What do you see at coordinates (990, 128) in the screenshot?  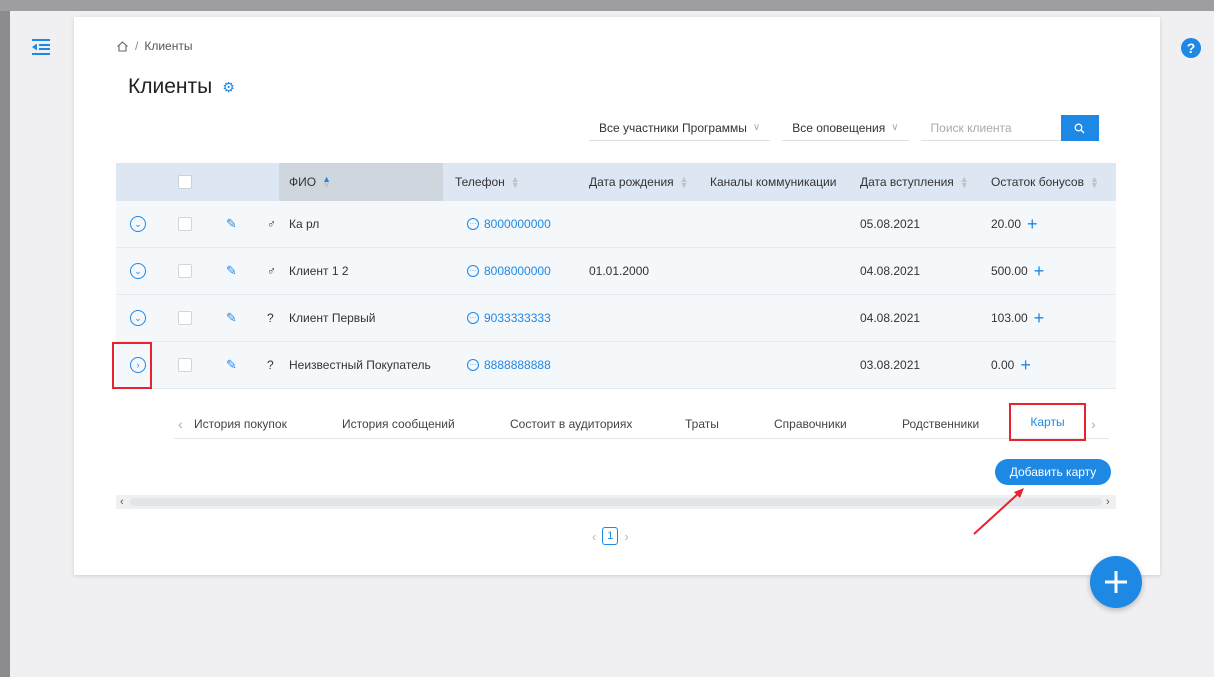 I see `search-input` at bounding box center [990, 128].